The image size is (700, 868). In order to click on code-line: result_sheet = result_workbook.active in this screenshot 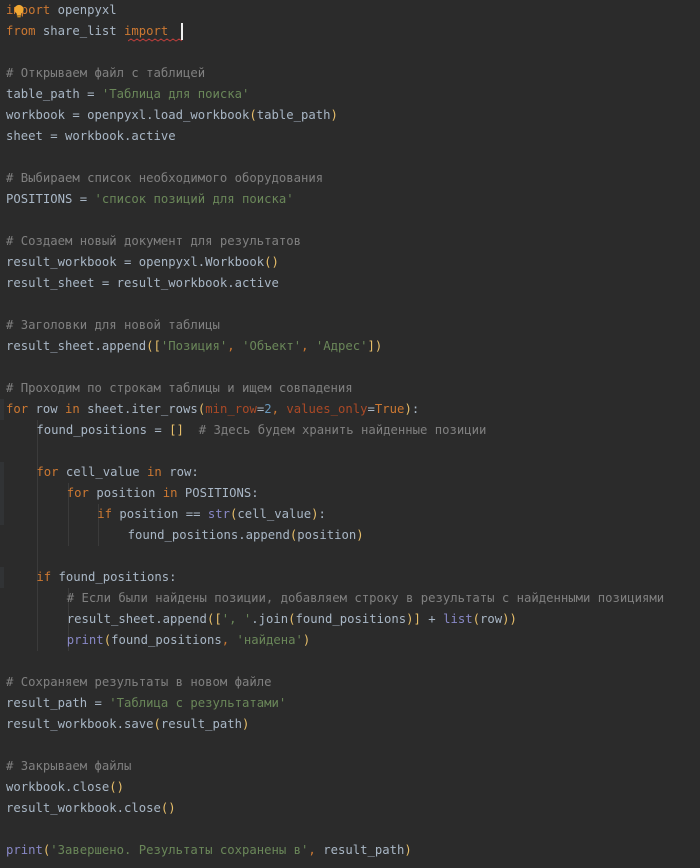, I will do `click(142, 283)`.